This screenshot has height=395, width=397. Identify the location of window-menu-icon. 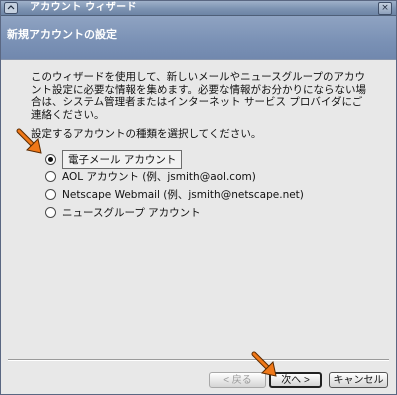
(11, 8).